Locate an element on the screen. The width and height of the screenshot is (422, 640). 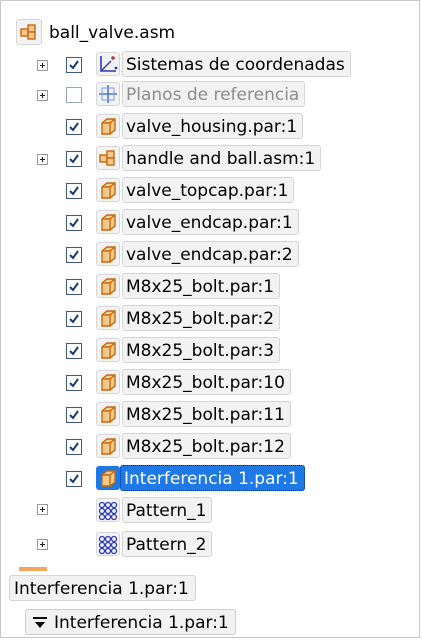
tree-item-label: valve_topcap.par:1 is located at coordinates (208, 190).